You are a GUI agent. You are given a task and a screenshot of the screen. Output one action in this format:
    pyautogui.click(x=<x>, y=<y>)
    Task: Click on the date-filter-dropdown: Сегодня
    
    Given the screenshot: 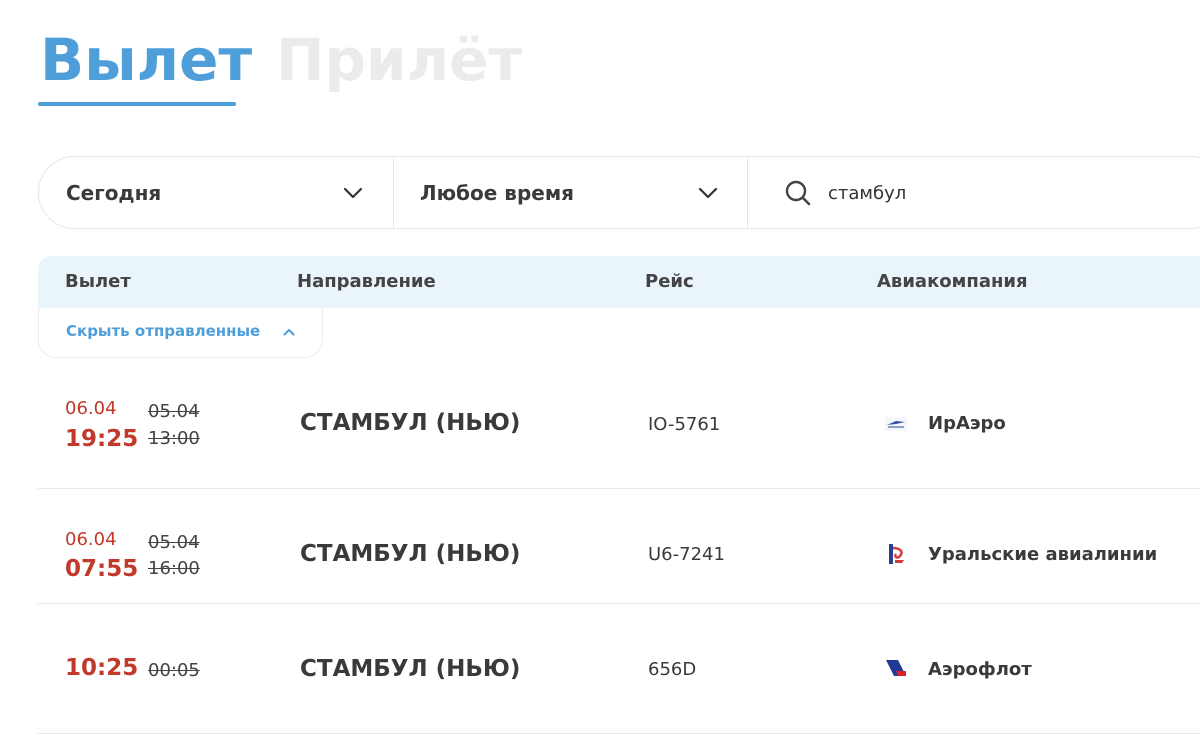 What is the action you would take?
    pyautogui.click(x=216, y=192)
    